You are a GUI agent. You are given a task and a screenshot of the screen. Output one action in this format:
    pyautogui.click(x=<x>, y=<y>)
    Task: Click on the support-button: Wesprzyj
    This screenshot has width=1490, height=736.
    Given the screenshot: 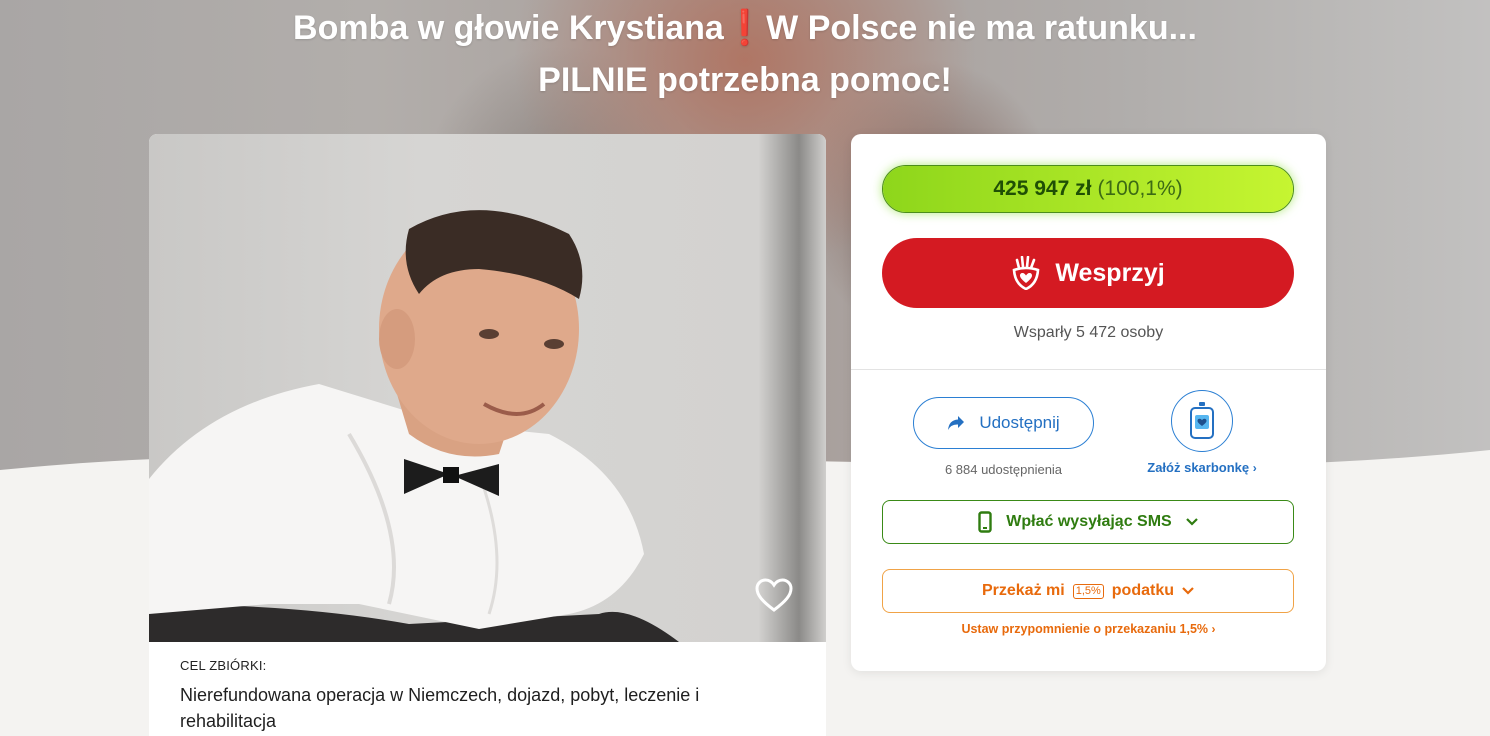 What is the action you would take?
    pyautogui.click(x=1088, y=273)
    